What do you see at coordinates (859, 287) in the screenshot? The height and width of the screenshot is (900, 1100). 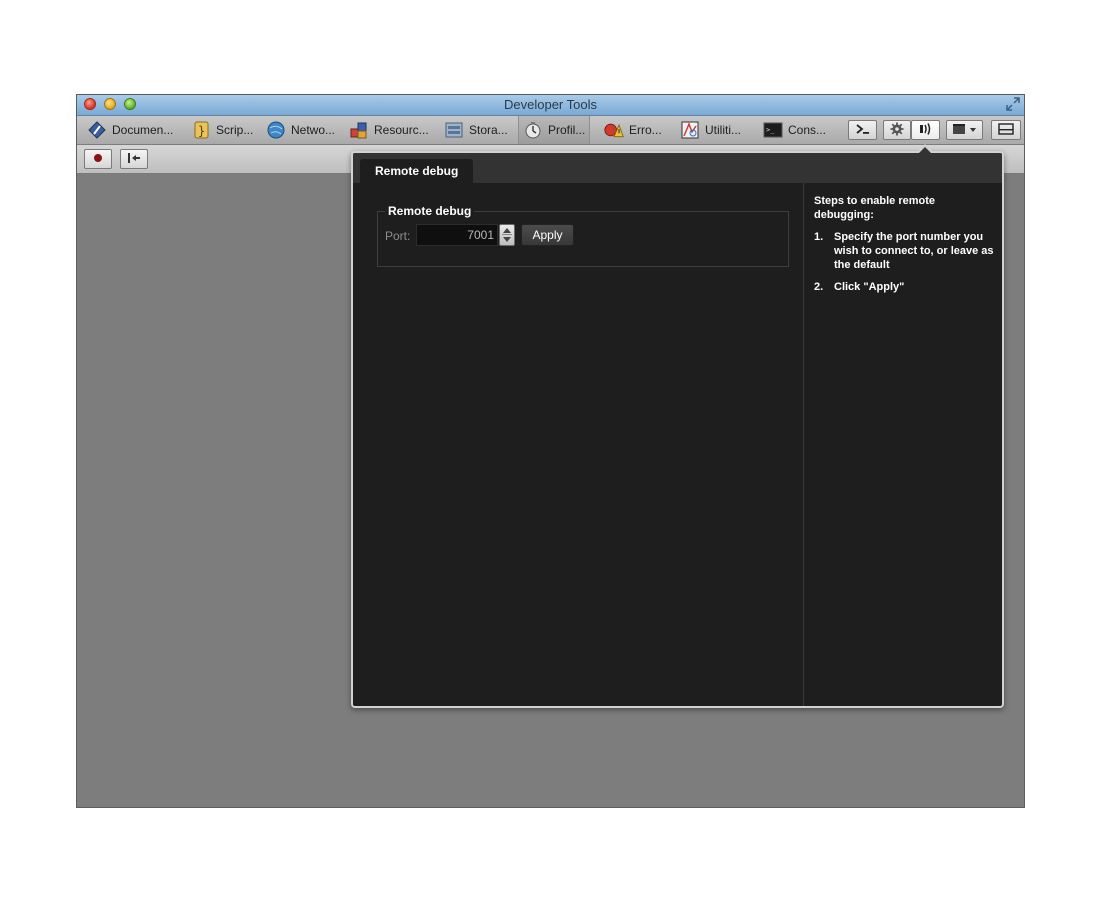 I see `list-item: 2. Click "Apply"` at bounding box center [859, 287].